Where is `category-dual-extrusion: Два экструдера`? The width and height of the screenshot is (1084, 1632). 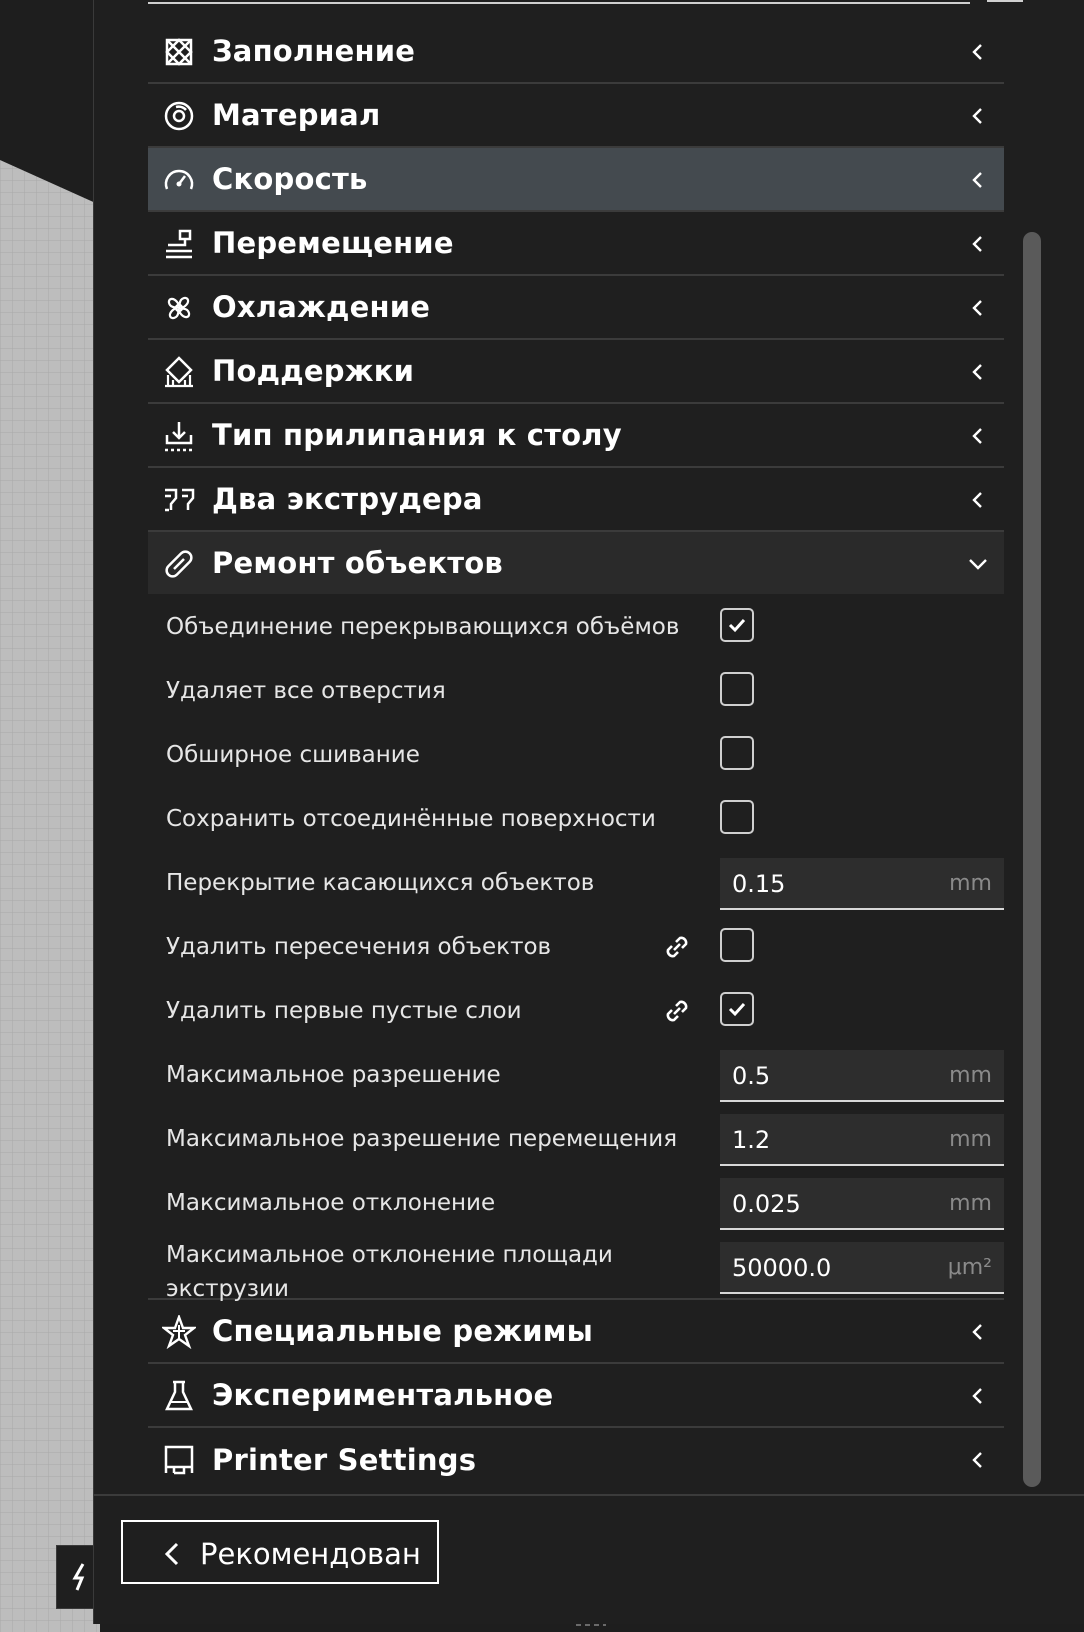 category-dual-extrusion: Два экструдера is located at coordinates (576, 500).